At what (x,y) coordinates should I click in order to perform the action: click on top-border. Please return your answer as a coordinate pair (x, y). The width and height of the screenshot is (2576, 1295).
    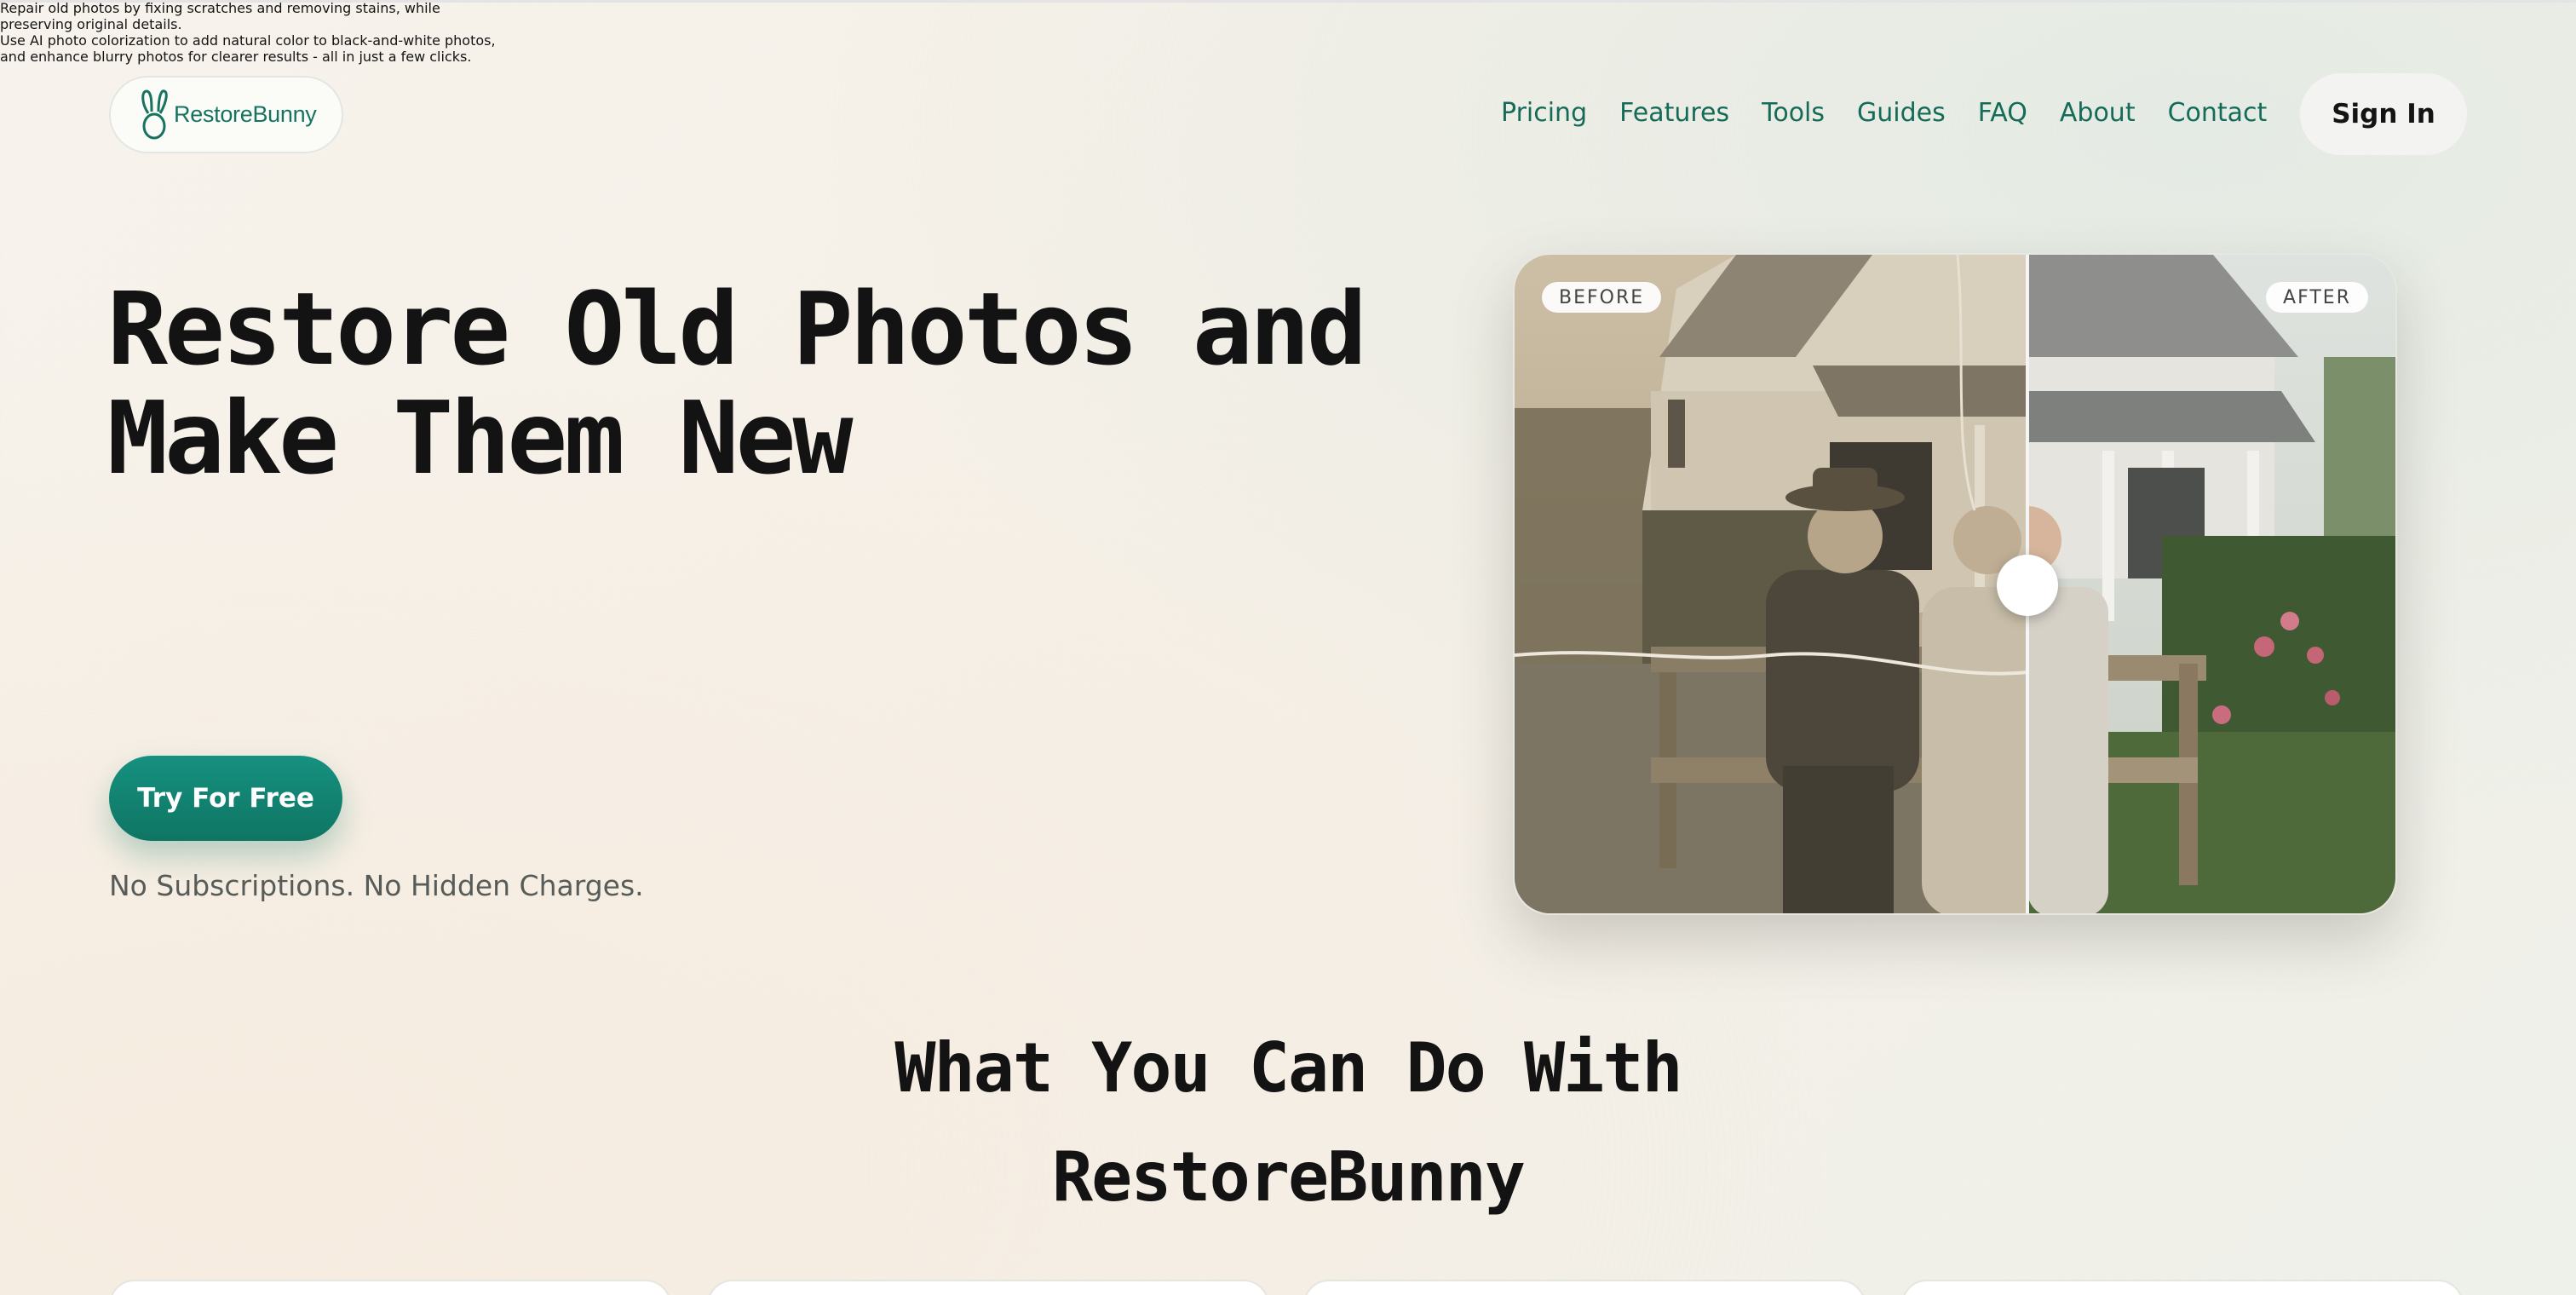
    Looking at the image, I should click on (1288, 1).